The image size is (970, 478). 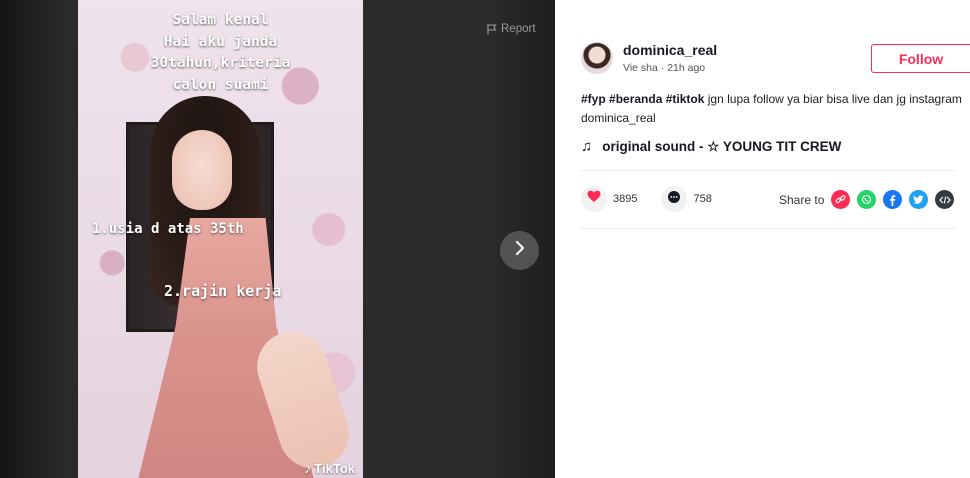 What do you see at coordinates (220, 41) in the screenshot?
I see `video-caption-line: Hai aku janda` at bounding box center [220, 41].